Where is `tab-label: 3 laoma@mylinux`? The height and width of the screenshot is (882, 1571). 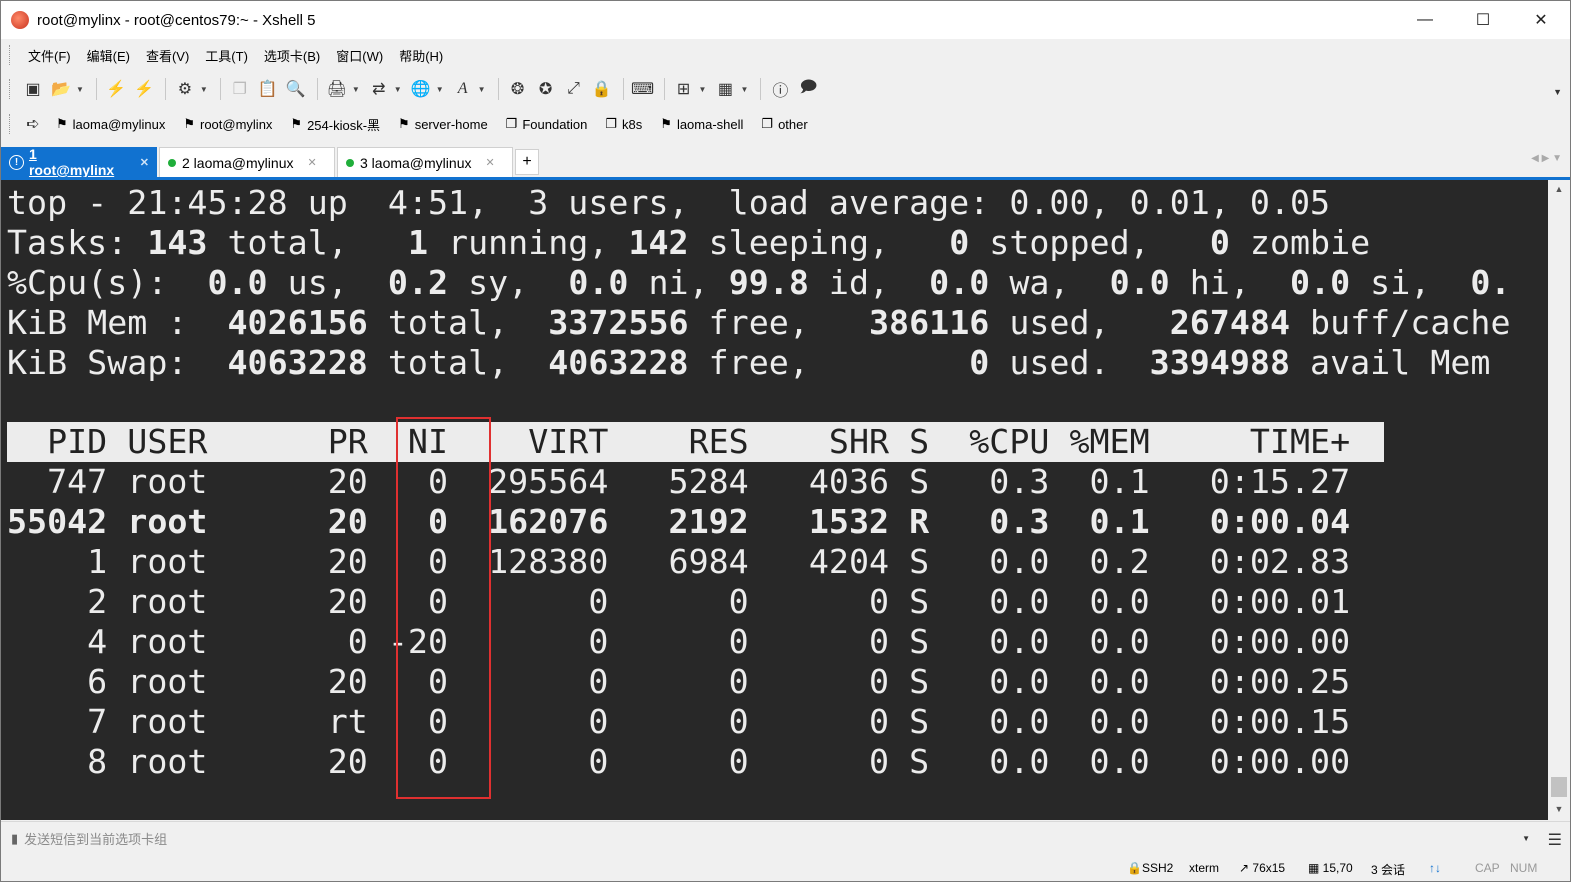 tab-label: 3 laoma@mylinux is located at coordinates (416, 162).